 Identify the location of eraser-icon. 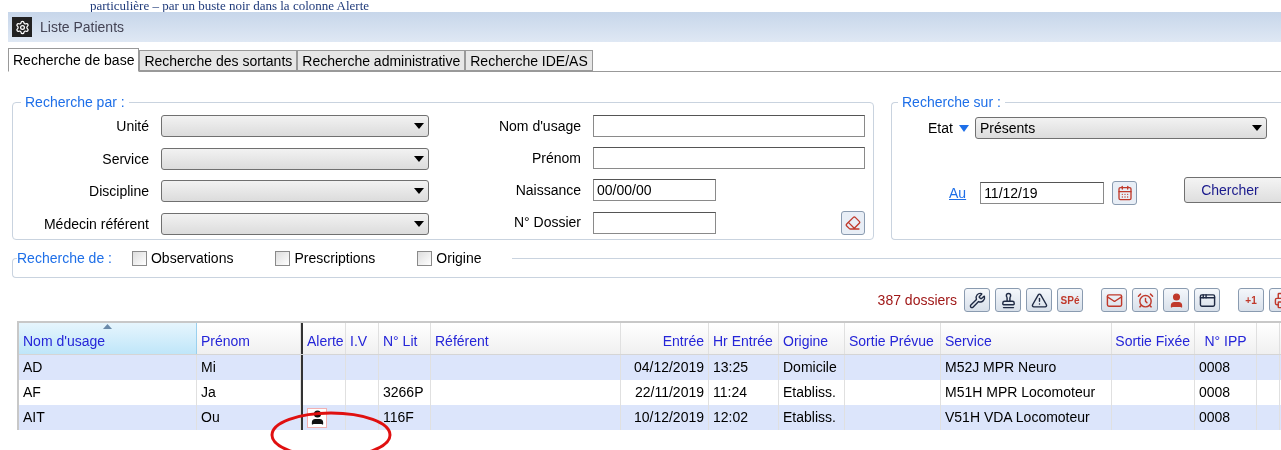
(853, 223).